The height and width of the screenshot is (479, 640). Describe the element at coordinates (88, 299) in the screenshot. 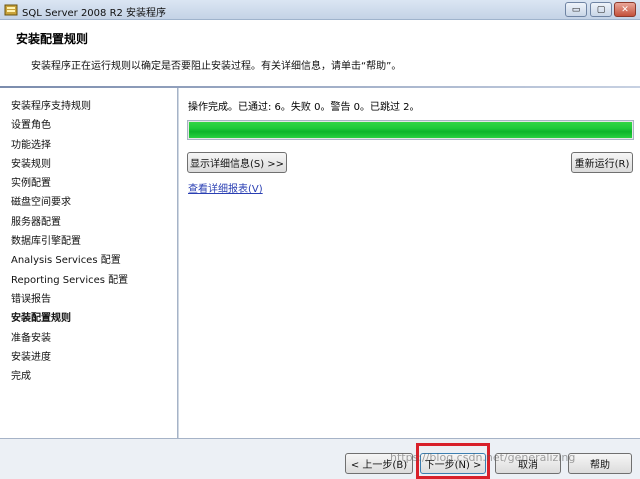

I see `sidebar-item: 错误报告` at that location.